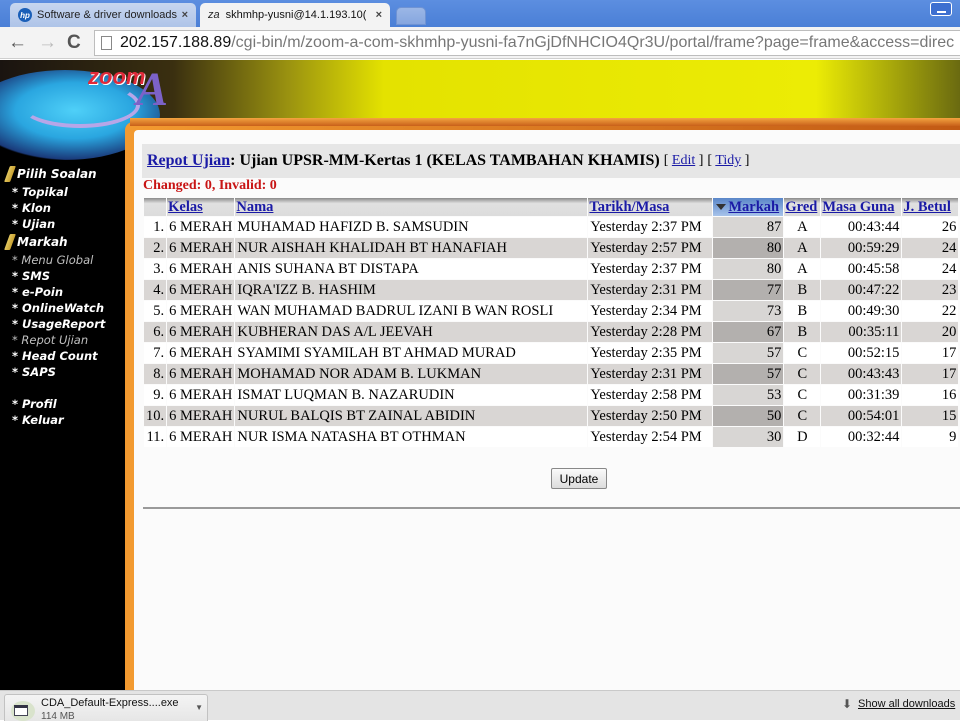  What do you see at coordinates (188, 161) in the screenshot?
I see `repot-ujian-link: Repot Ujian` at bounding box center [188, 161].